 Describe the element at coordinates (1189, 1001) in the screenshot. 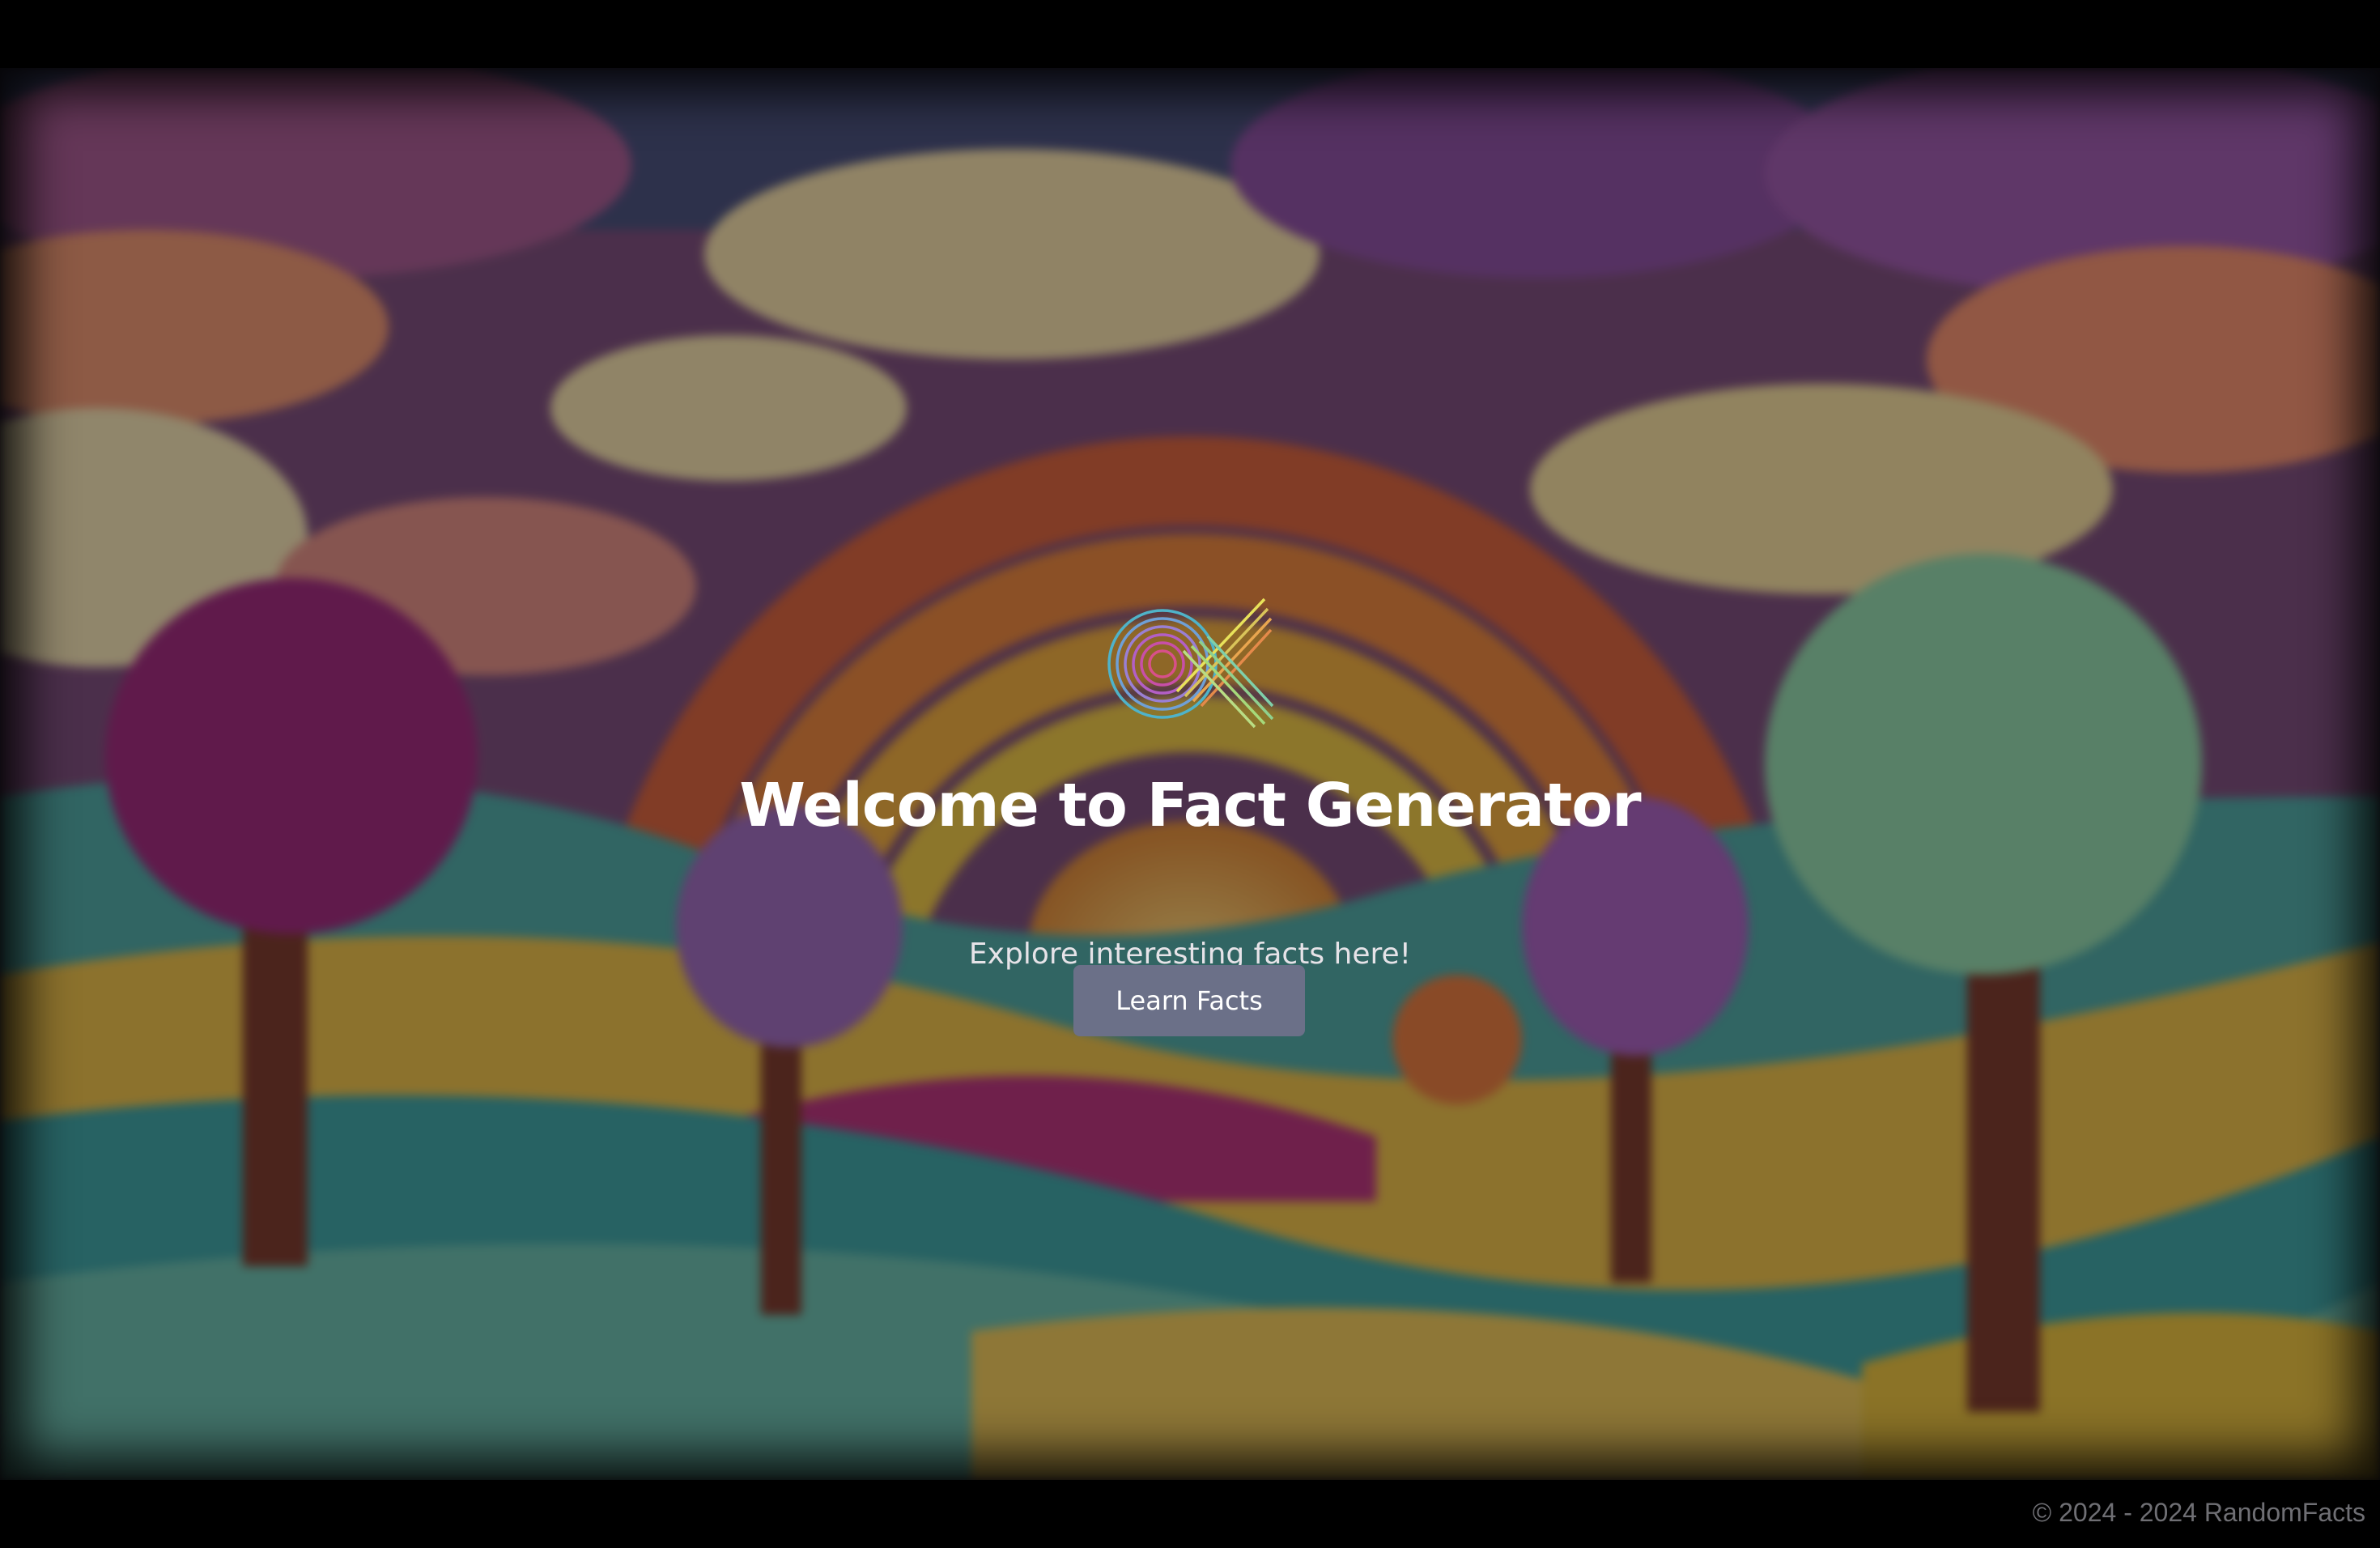

I see `learn-facts-button: Learn Facts` at that location.